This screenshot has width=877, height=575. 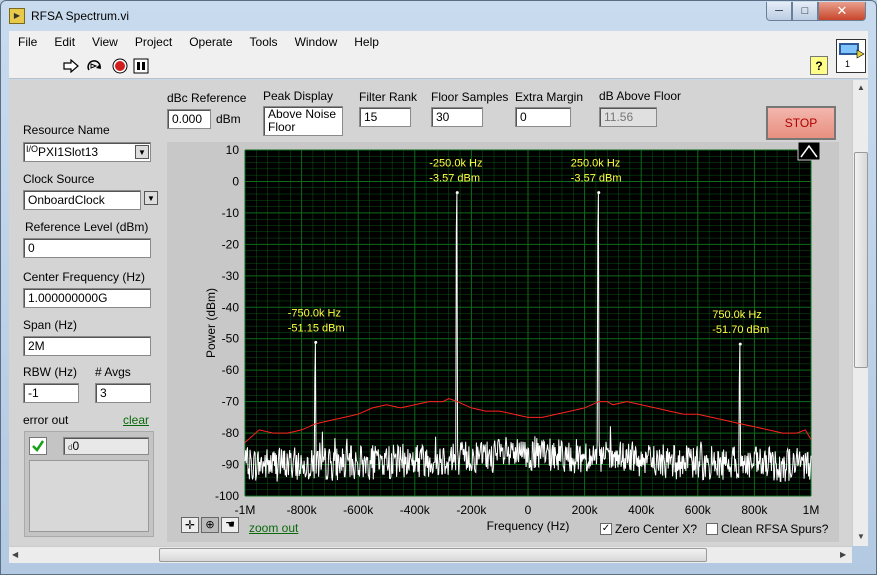 I want to click on x-tick-label: 400k, so click(x=641, y=510).